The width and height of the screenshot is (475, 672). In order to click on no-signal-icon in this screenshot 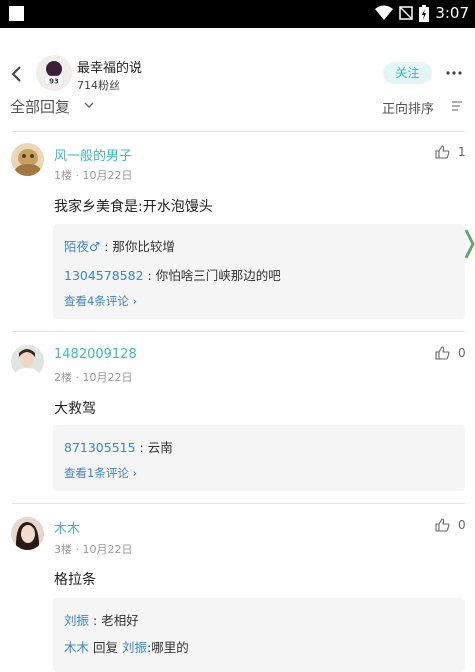, I will do `click(406, 13)`.